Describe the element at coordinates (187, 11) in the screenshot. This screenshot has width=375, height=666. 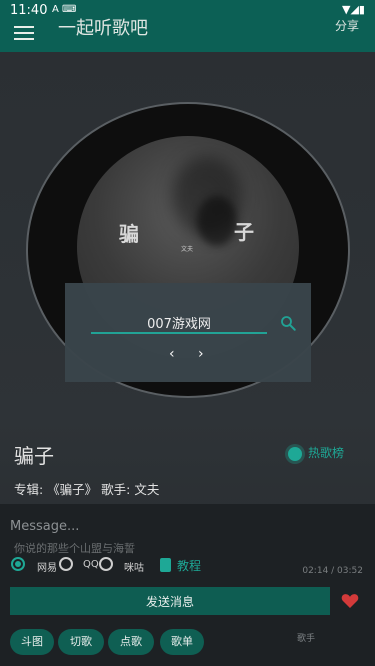
I see `status-bar: 11:40 A ⌨ ▼◢▮` at that location.